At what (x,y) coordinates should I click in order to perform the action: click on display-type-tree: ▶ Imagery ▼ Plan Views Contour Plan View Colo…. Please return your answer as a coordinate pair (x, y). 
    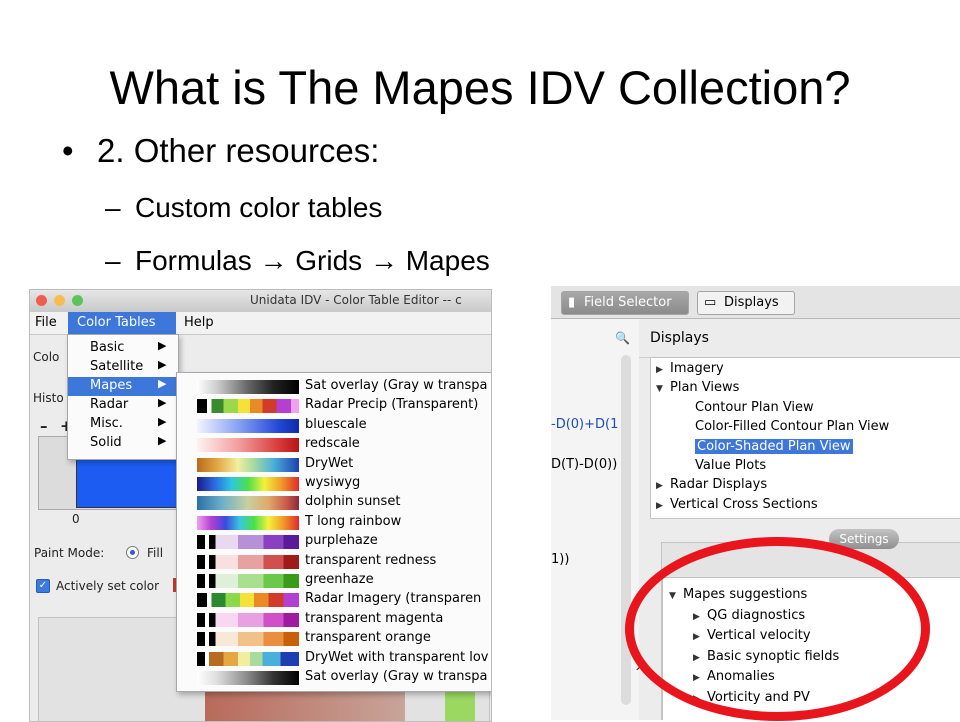
    Looking at the image, I should click on (805, 438).